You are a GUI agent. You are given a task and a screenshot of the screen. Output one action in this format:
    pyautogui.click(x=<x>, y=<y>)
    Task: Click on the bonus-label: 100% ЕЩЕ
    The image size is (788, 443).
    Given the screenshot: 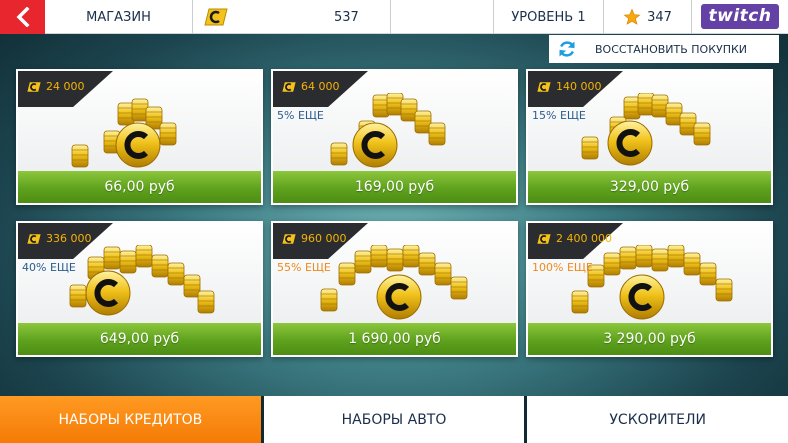 What is the action you would take?
    pyautogui.click(x=562, y=267)
    